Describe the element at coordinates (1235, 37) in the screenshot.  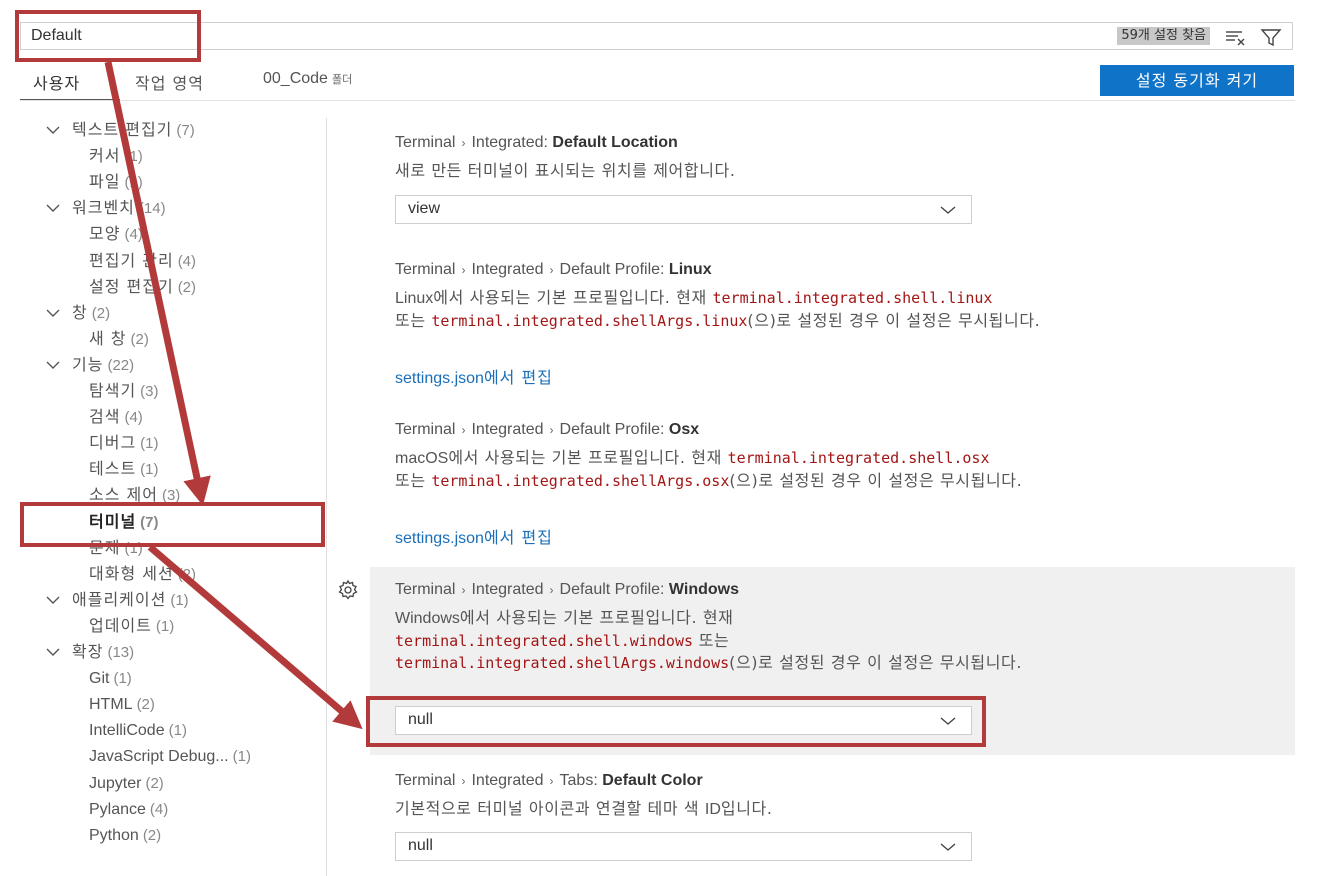
I see `clear-filter-icon` at that location.